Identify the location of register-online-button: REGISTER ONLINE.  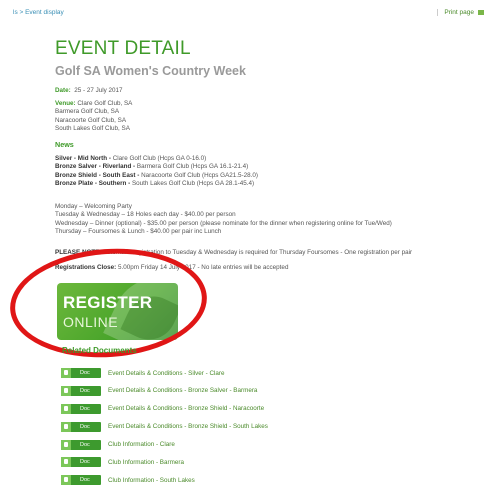
(117, 311).